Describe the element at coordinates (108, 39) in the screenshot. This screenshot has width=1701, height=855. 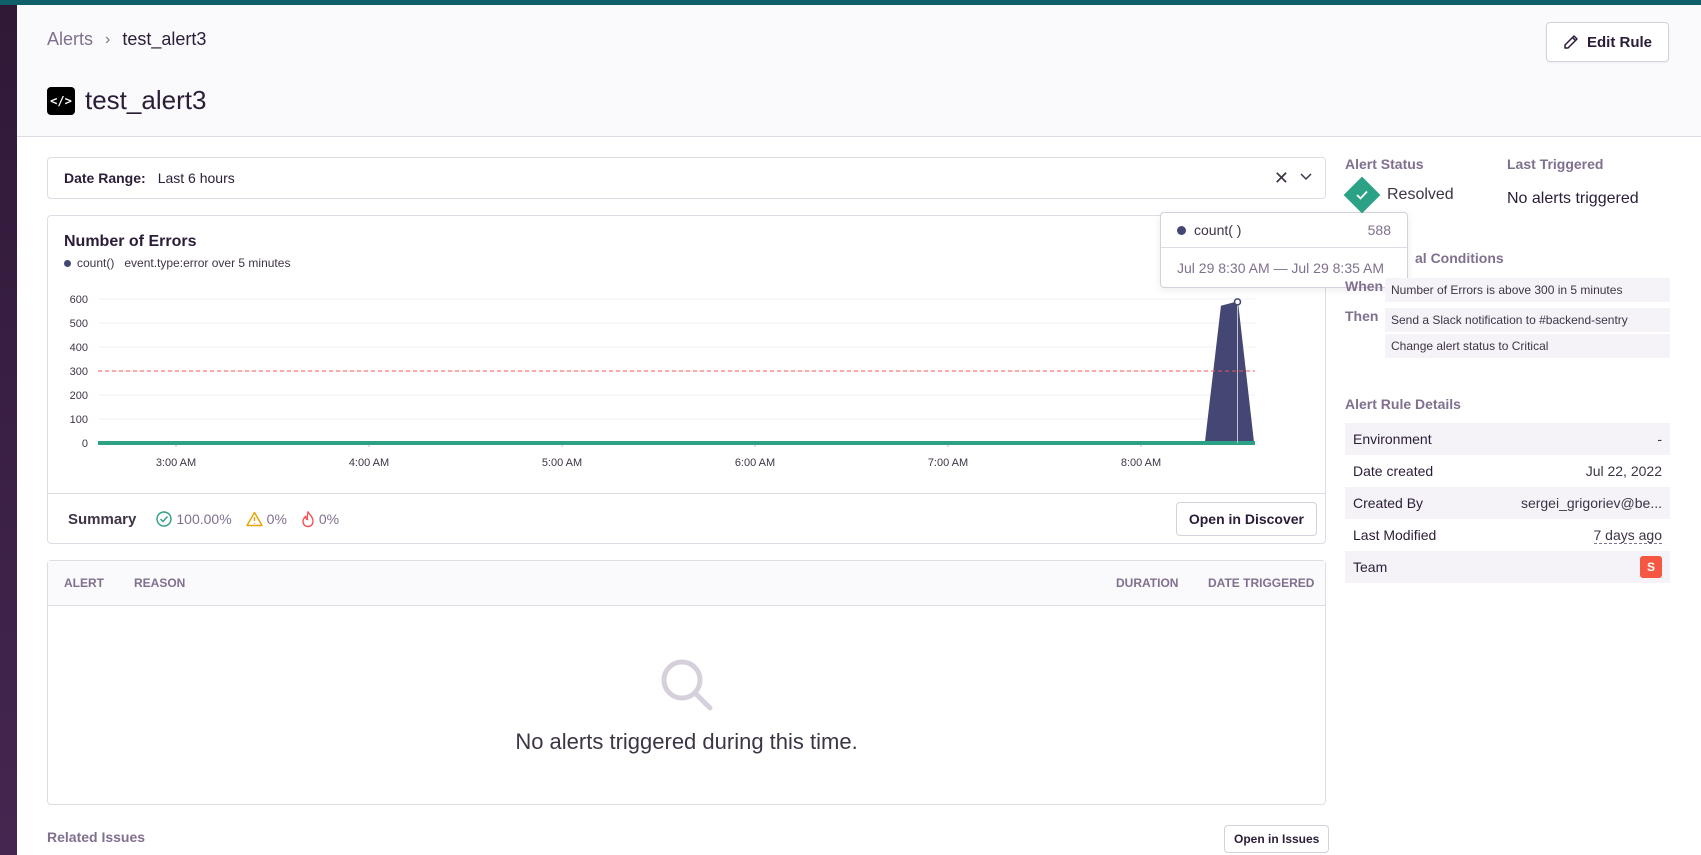
I see `chevron-right-icon: ›` at that location.